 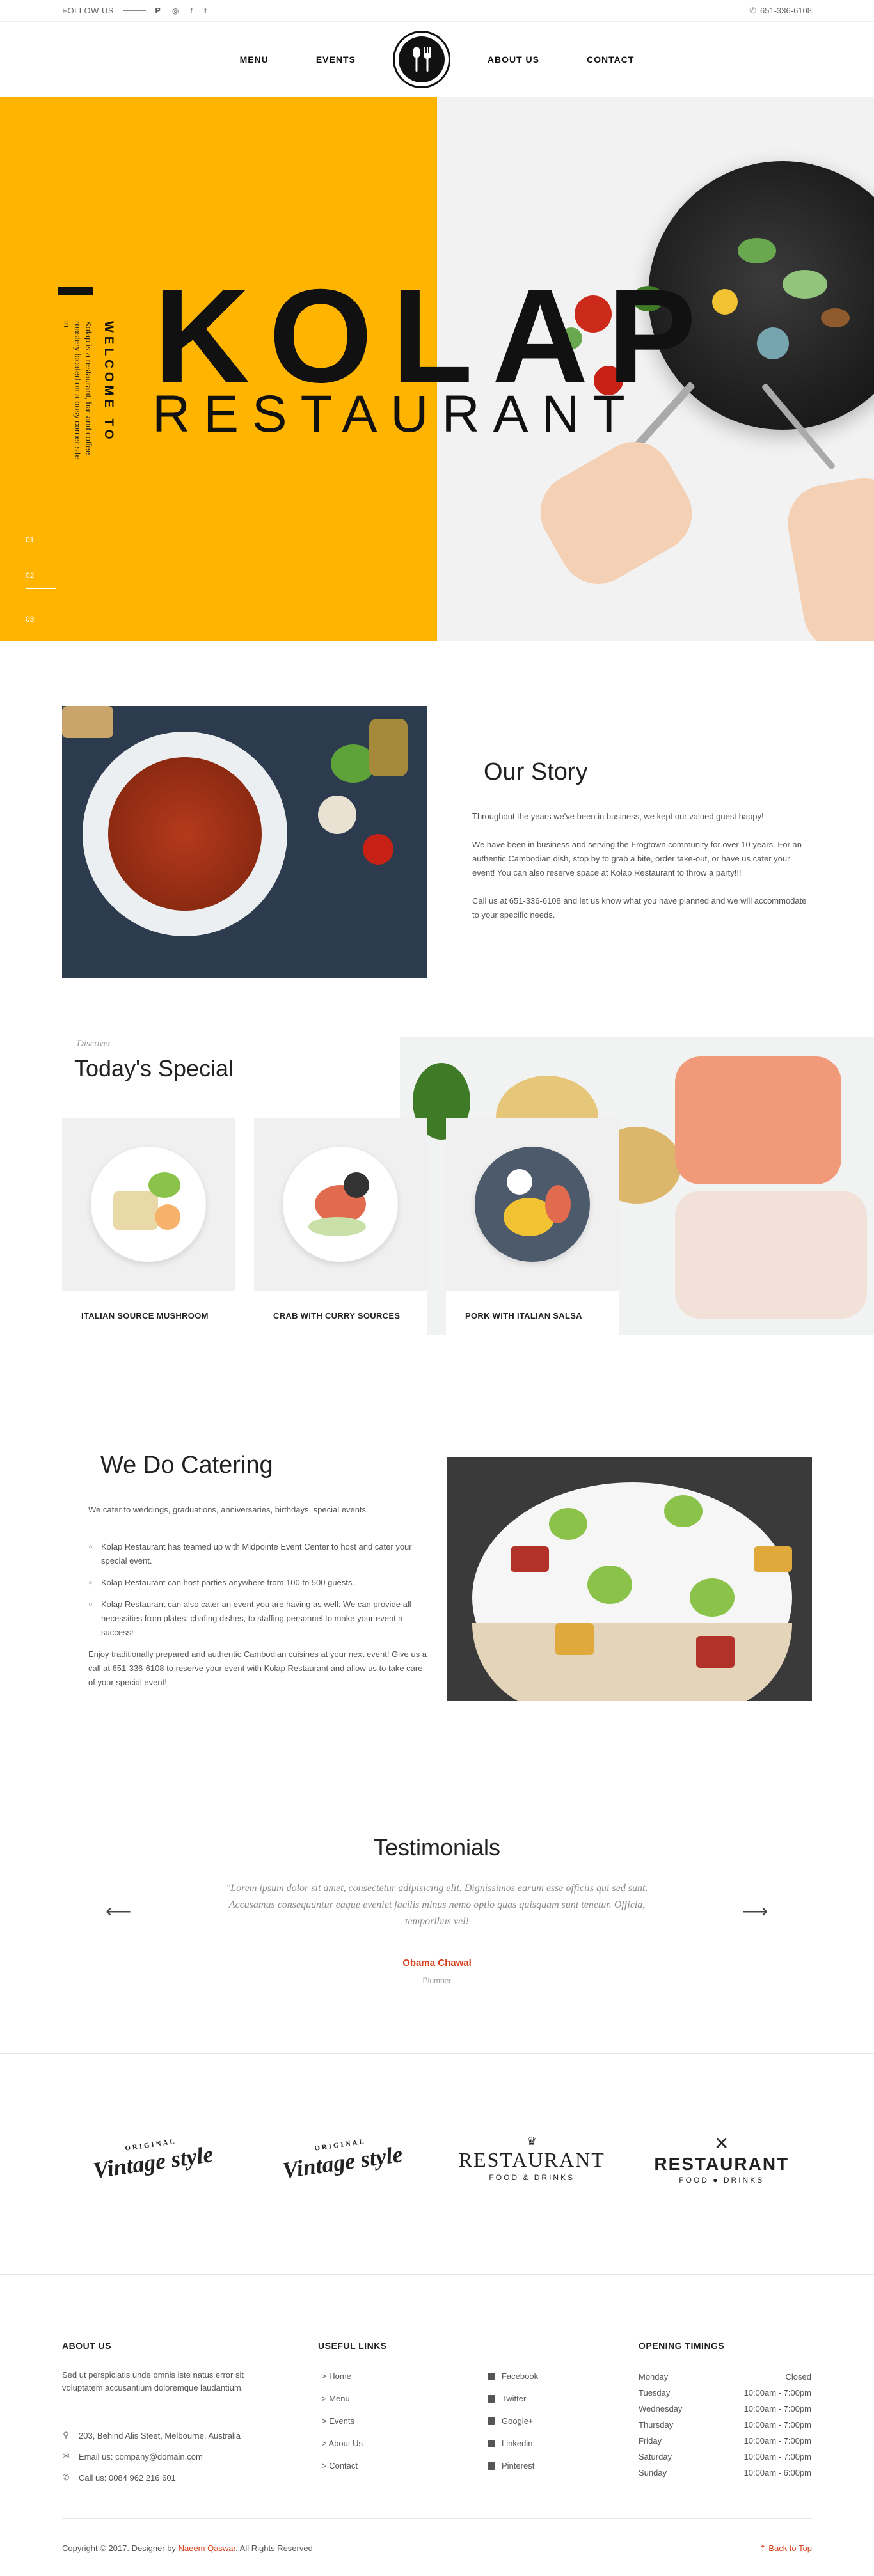 I want to click on follow-us-label: FOLLOW US, so click(x=88, y=10).